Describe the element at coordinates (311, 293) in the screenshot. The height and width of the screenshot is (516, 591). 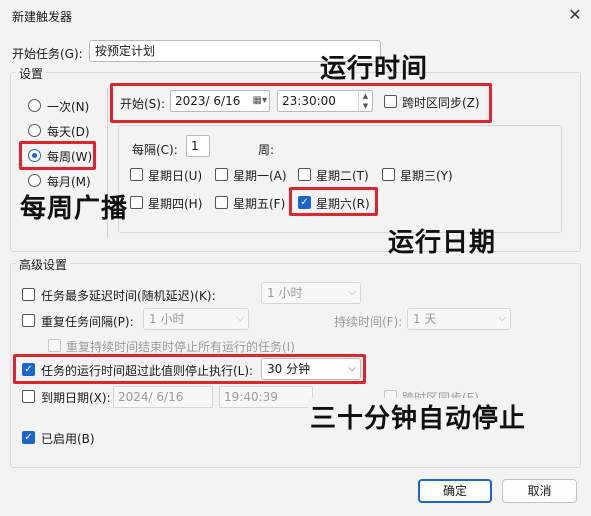
I see `delay-select: 1 小时 ⌵` at that location.